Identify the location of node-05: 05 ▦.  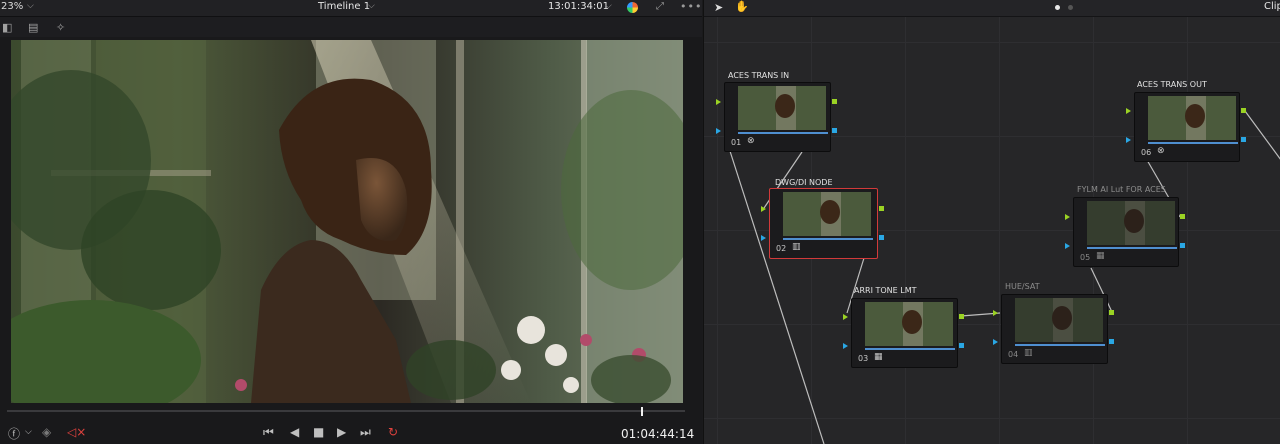
(1126, 232).